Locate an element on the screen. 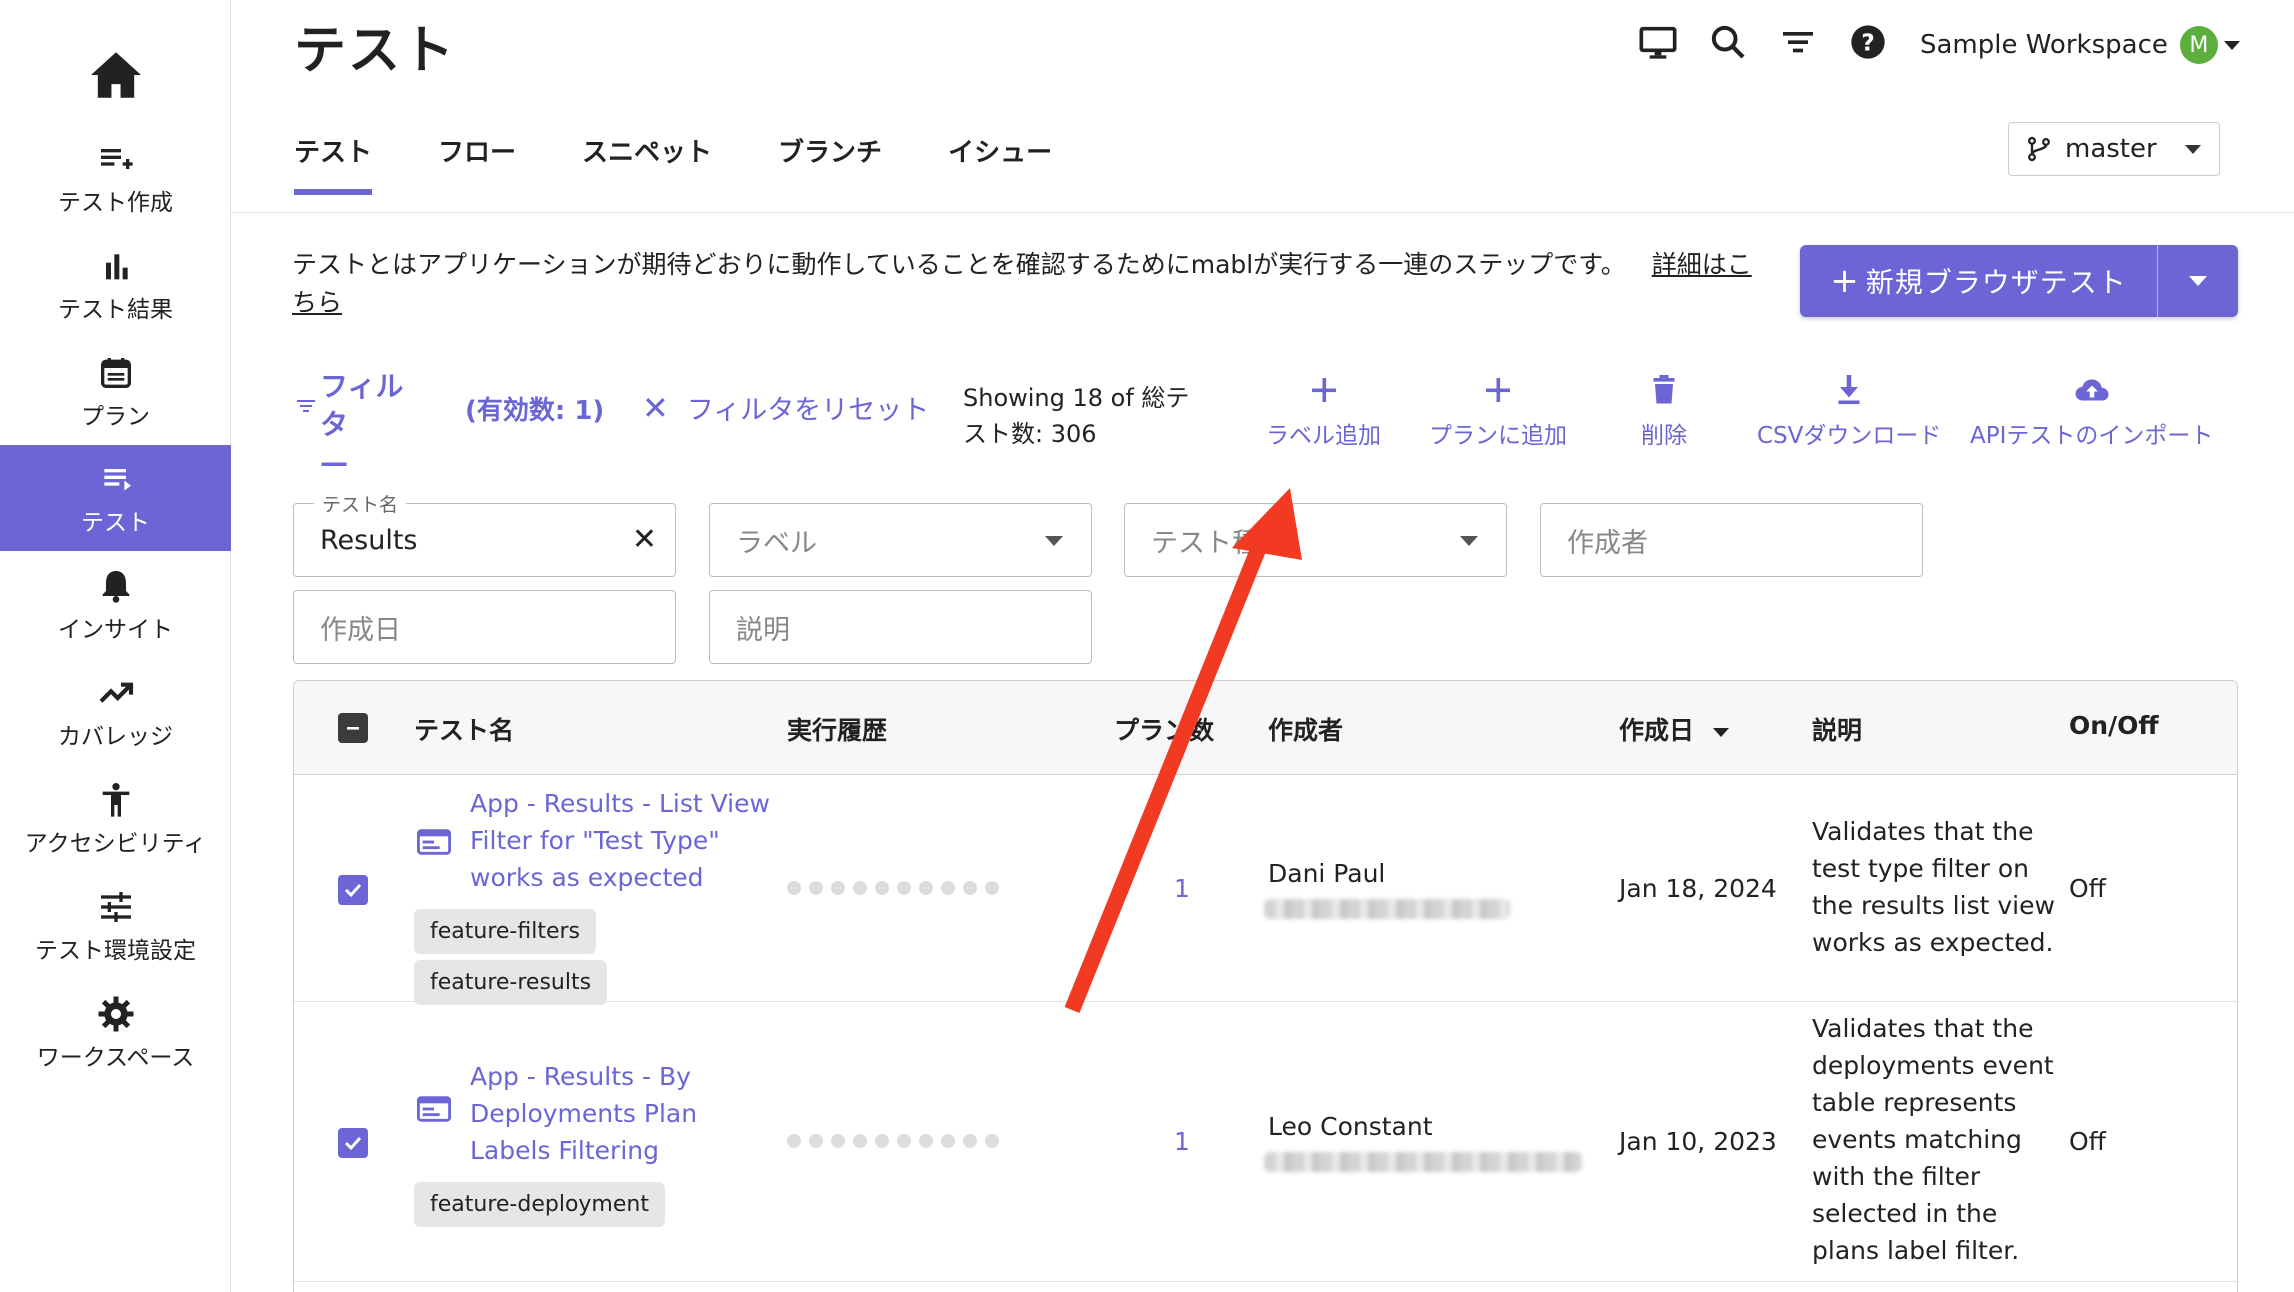 This screenshot has width=2294, height=1292. sidebar-item-insights: インサイト is located at coordinates (115, 605).